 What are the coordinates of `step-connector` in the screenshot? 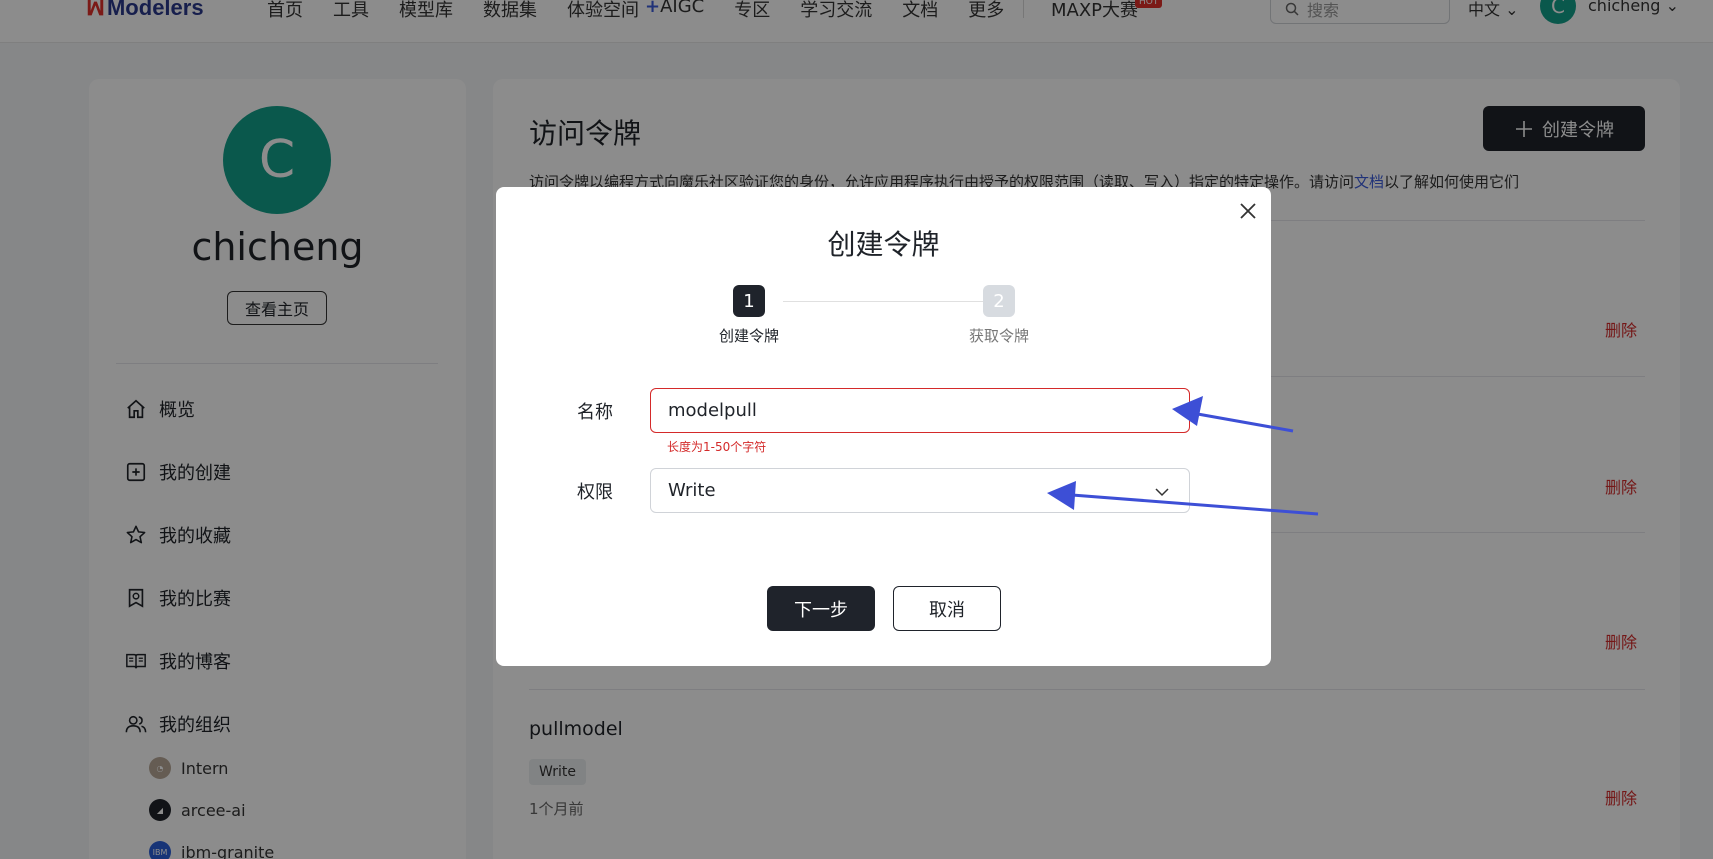 It's located at (883, 301).